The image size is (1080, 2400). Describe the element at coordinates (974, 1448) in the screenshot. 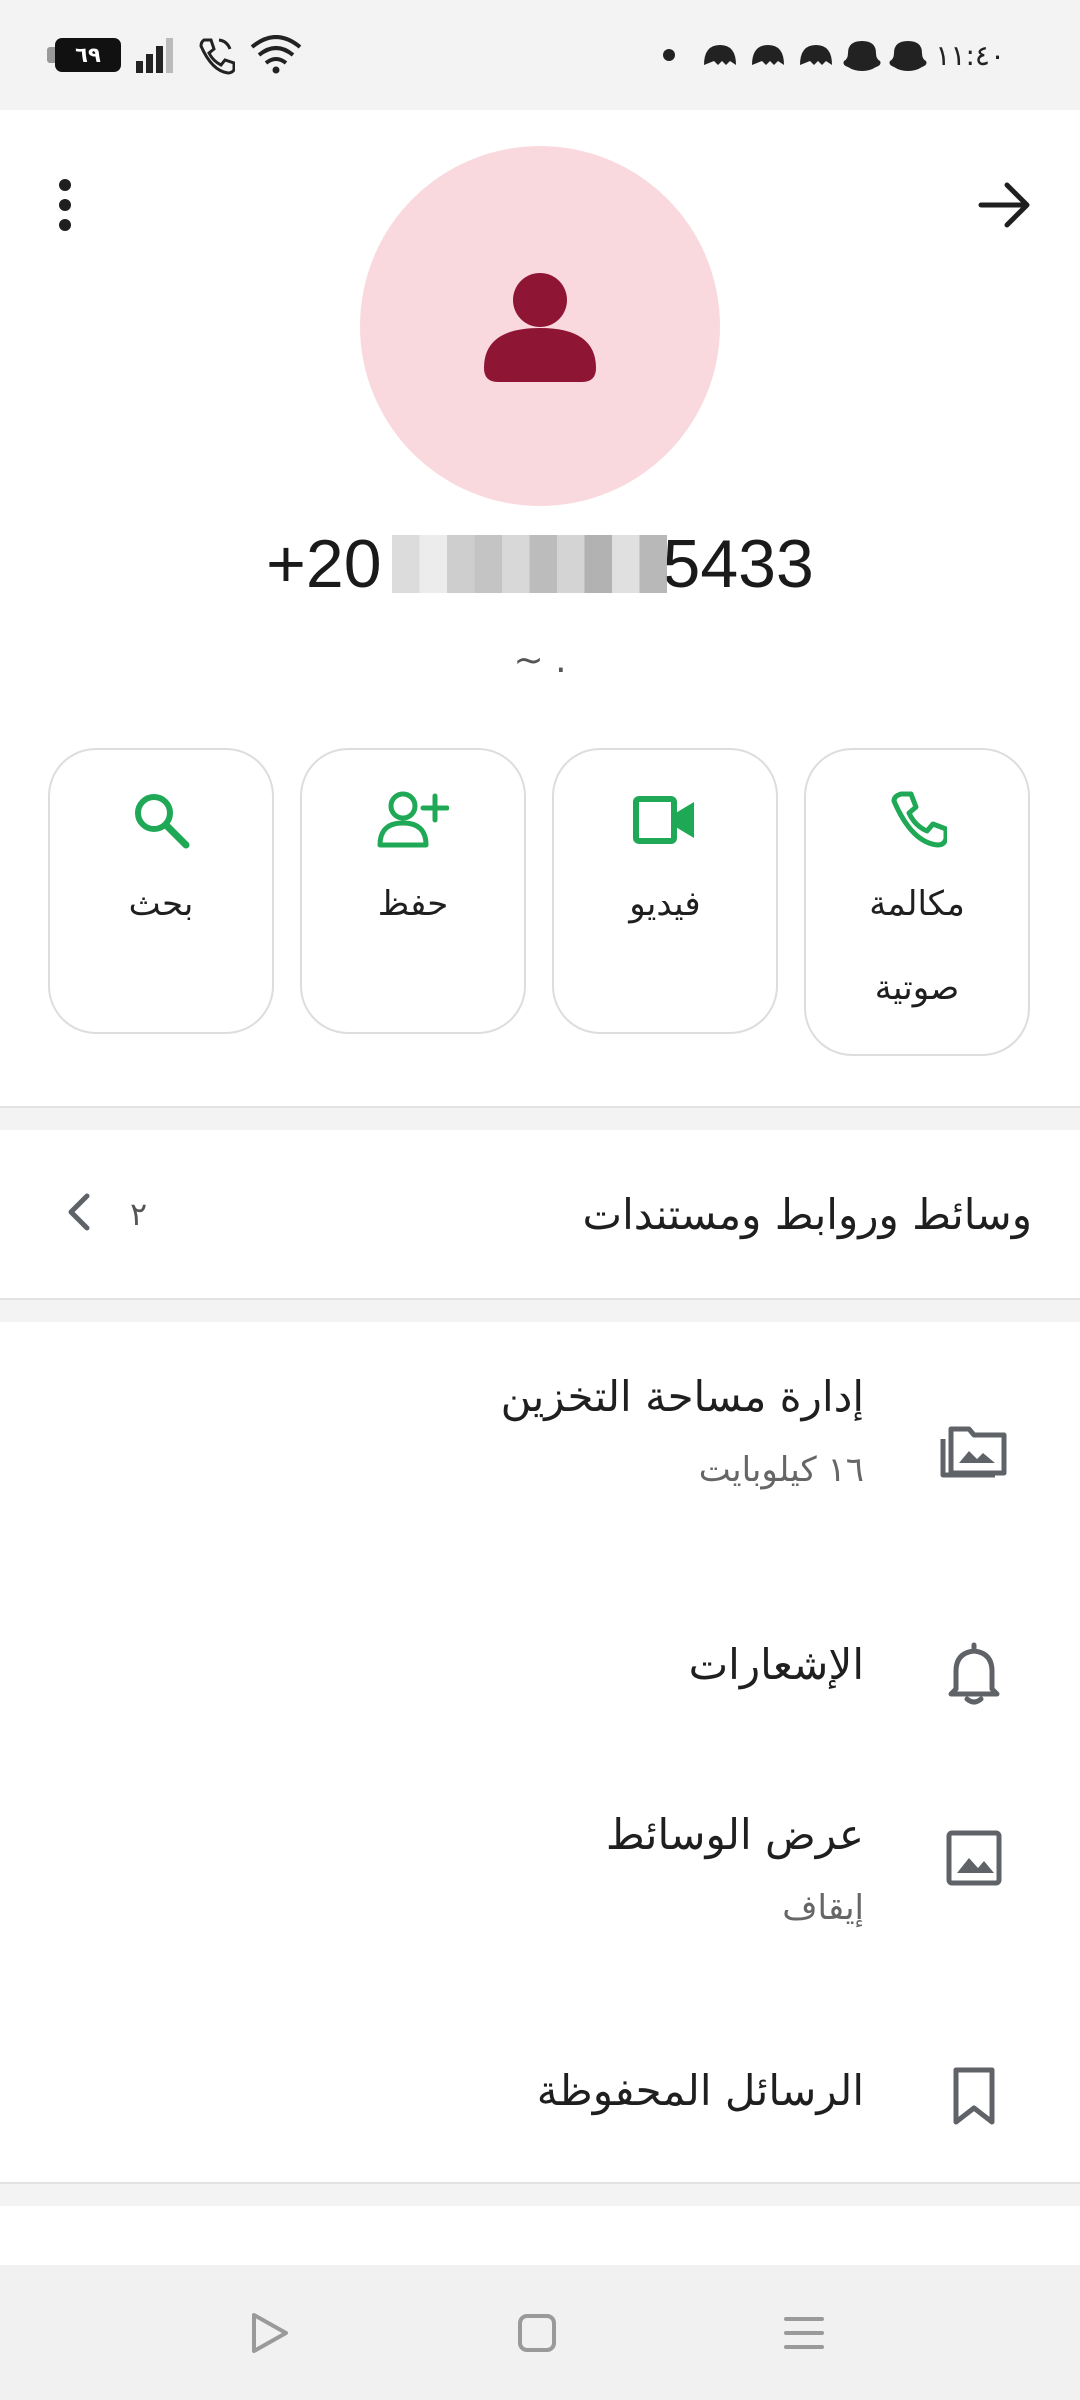

I see `storage-folder-icon` at that location.